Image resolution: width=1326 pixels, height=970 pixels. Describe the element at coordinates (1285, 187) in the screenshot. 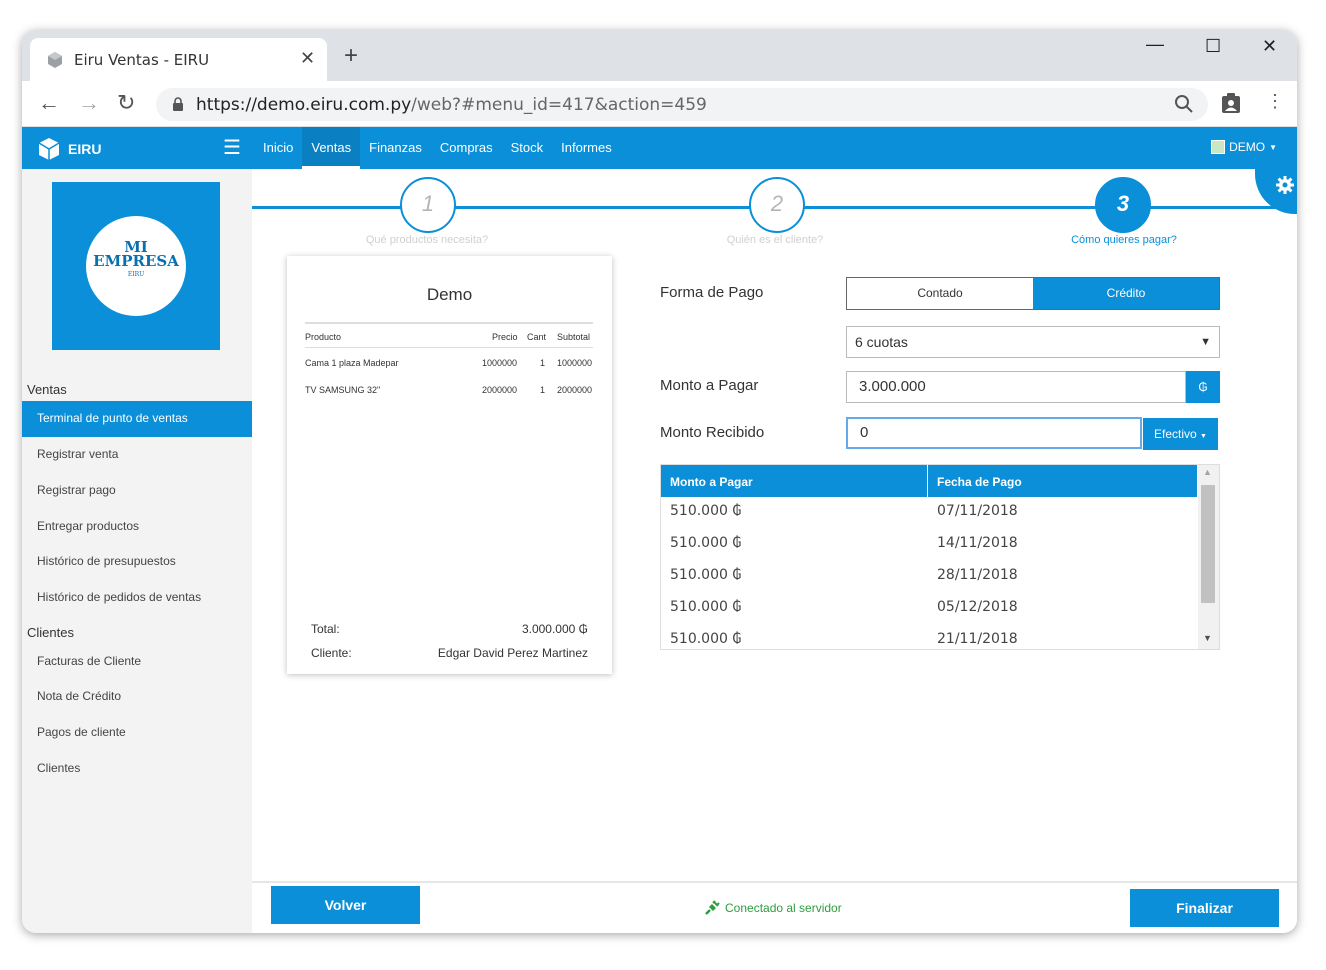

I see `gear-icon` at that location.